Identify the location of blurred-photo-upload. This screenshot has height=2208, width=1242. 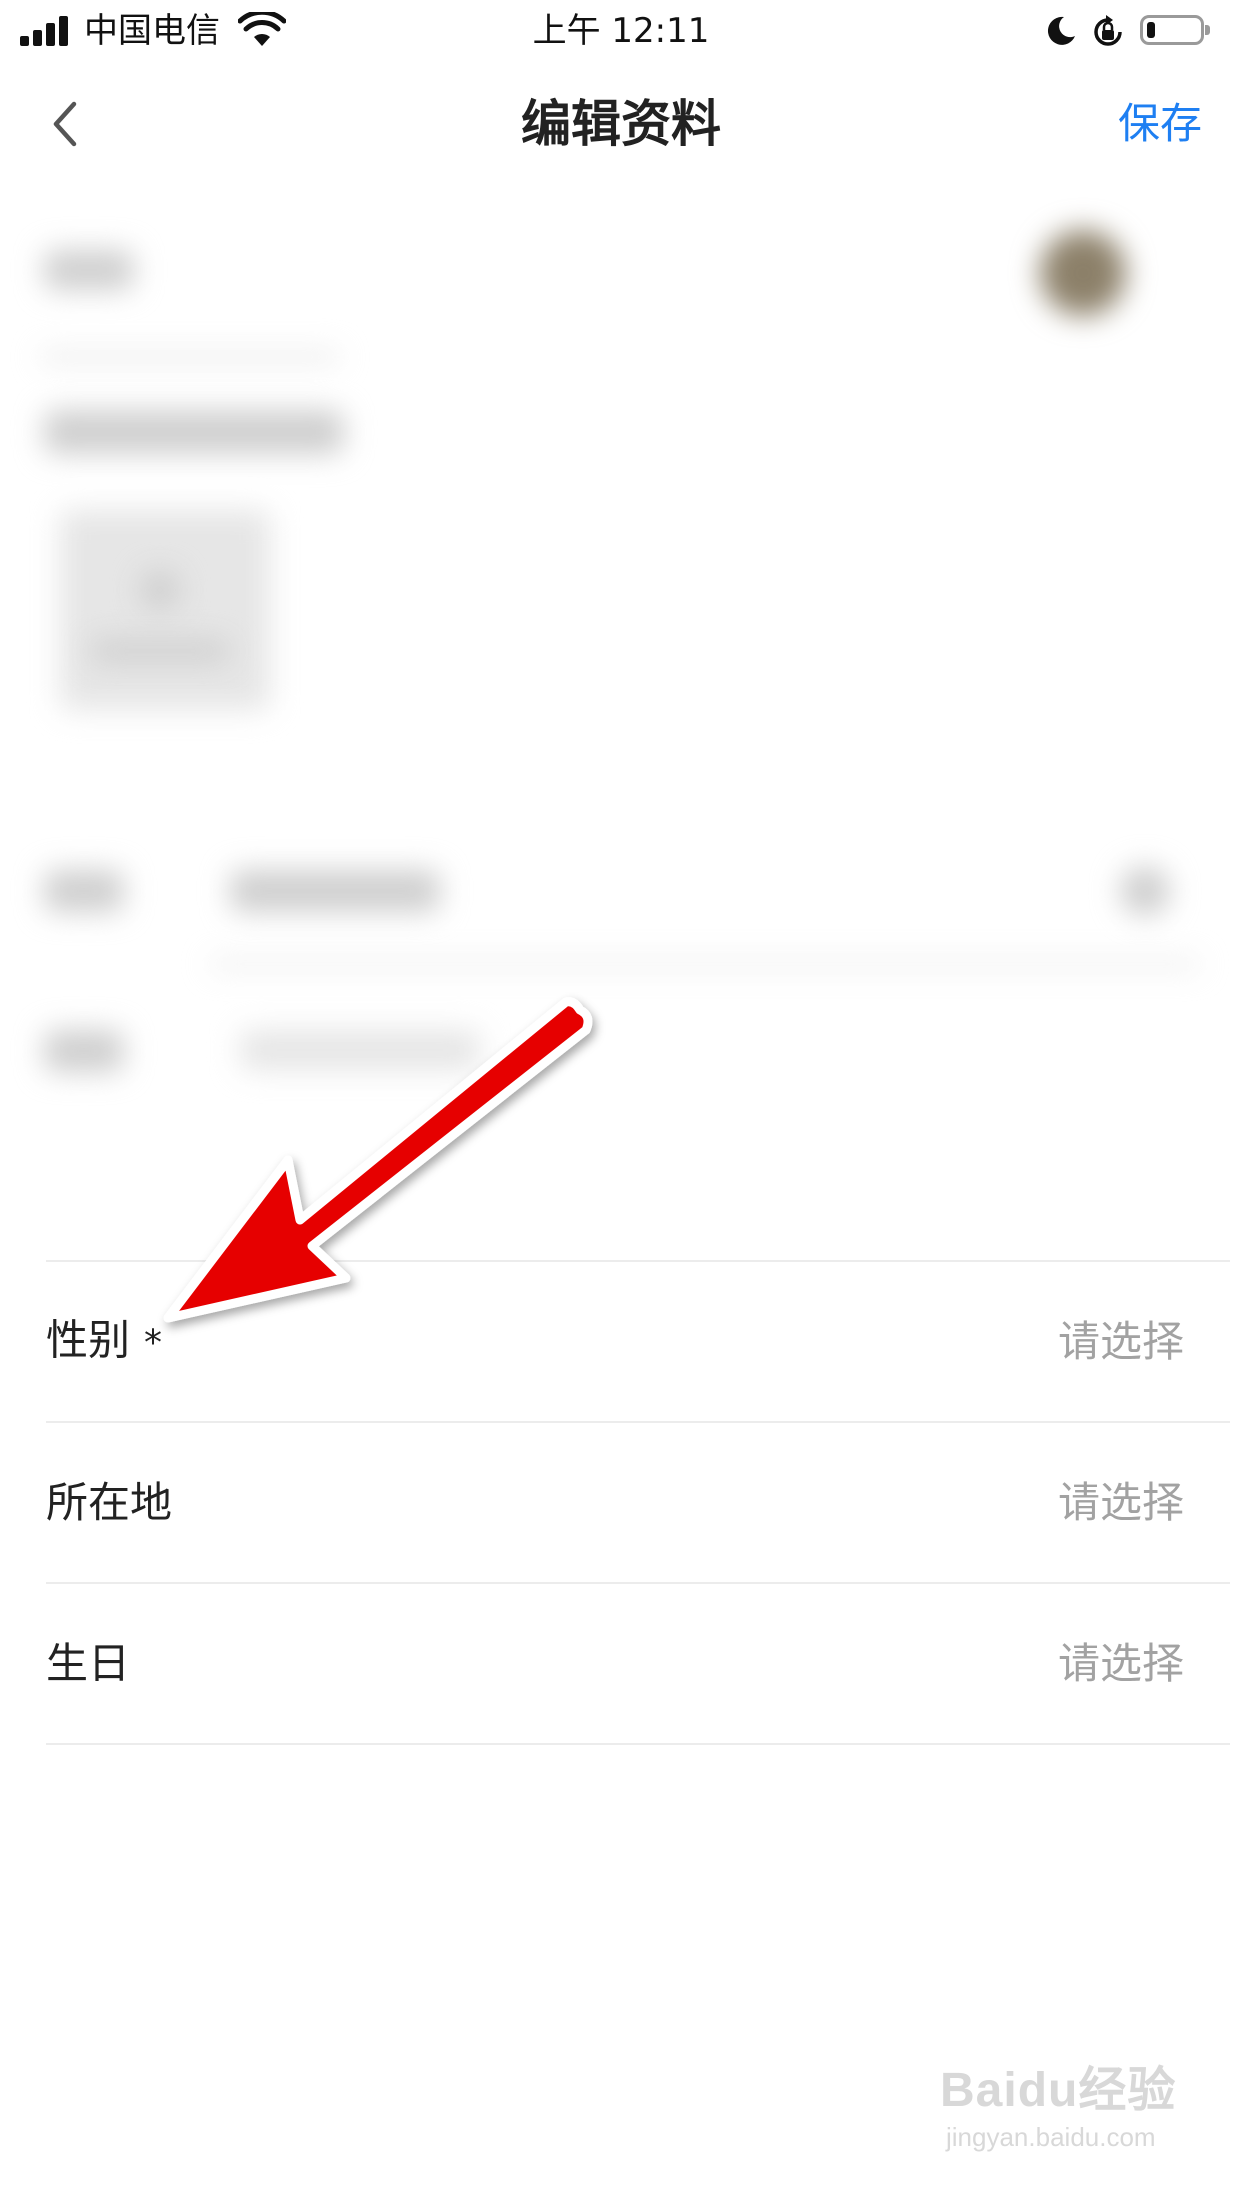
(165, 610).